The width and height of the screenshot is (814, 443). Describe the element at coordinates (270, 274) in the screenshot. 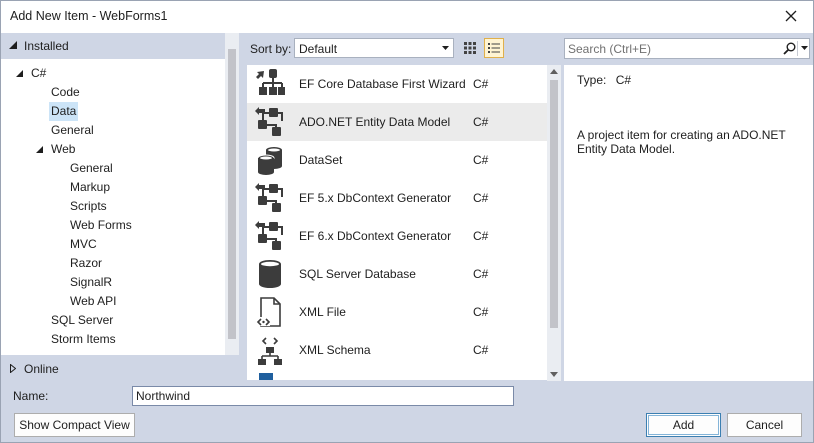

I see `database-icon` at that location.